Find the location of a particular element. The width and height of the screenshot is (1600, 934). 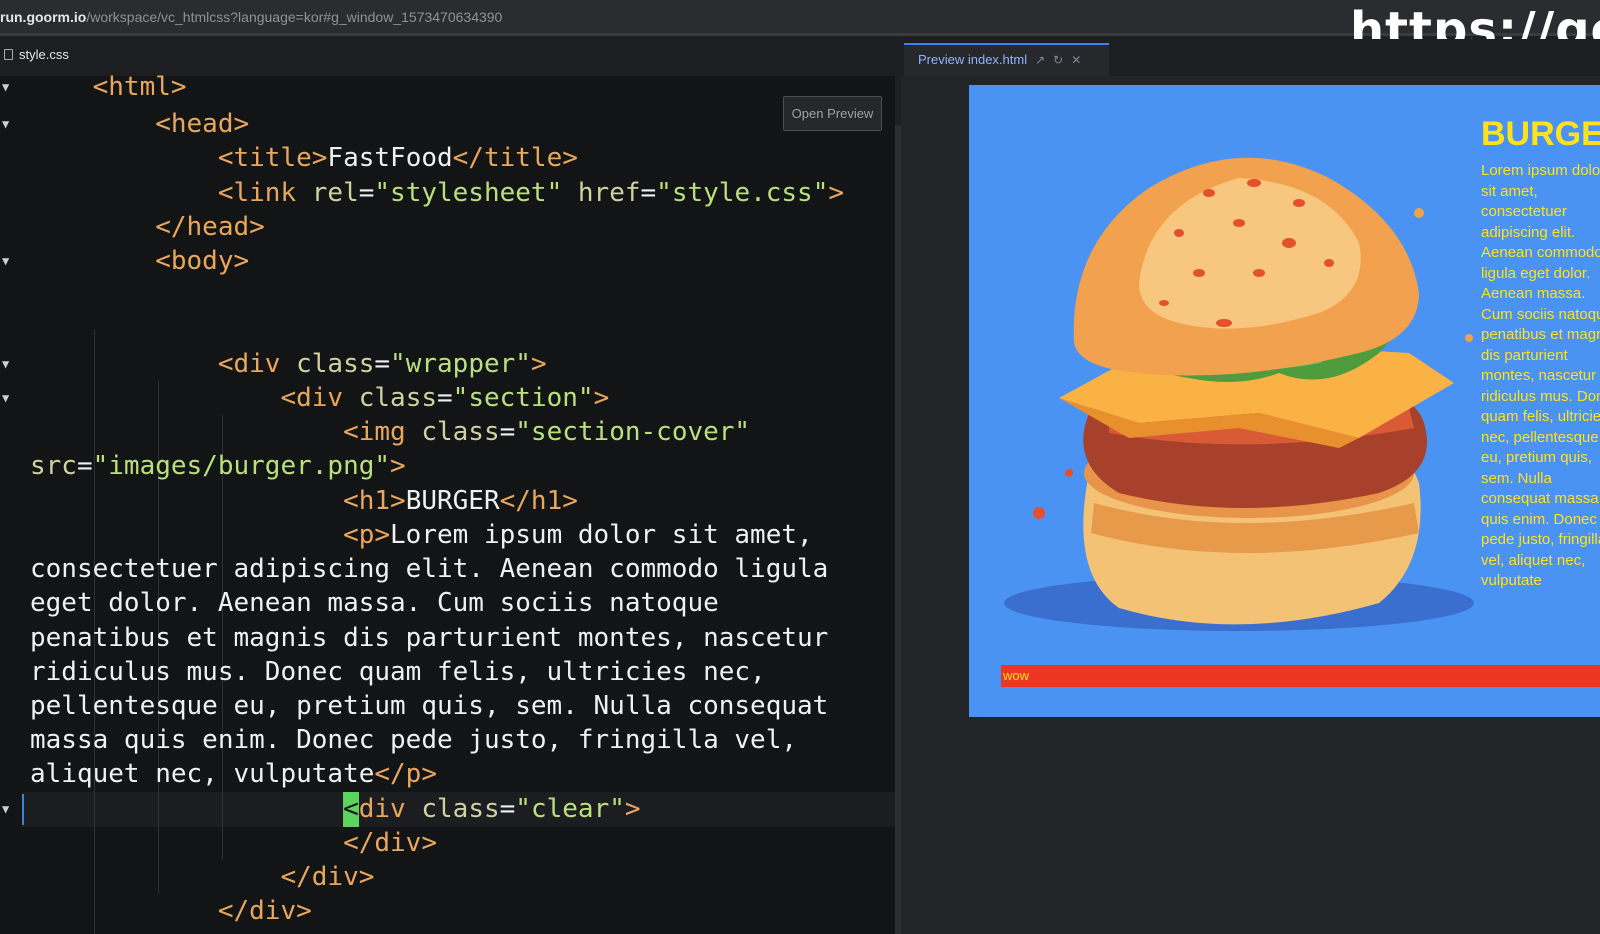

burger-image is located at coordinates (1239, 394).